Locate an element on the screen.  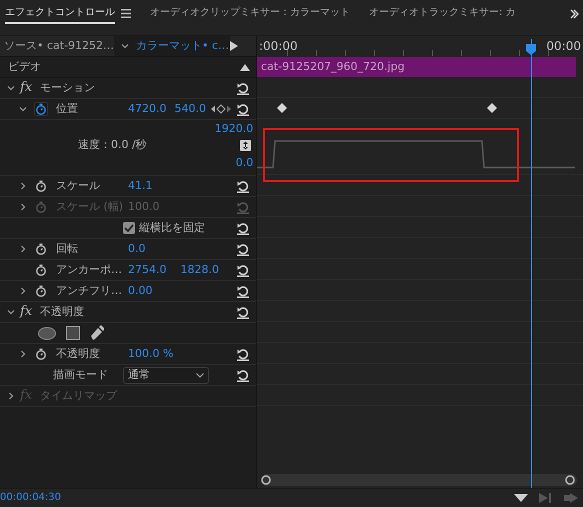
panel-tab: オーディオトラックミキサー: カ is located at coordinates (442, 12).